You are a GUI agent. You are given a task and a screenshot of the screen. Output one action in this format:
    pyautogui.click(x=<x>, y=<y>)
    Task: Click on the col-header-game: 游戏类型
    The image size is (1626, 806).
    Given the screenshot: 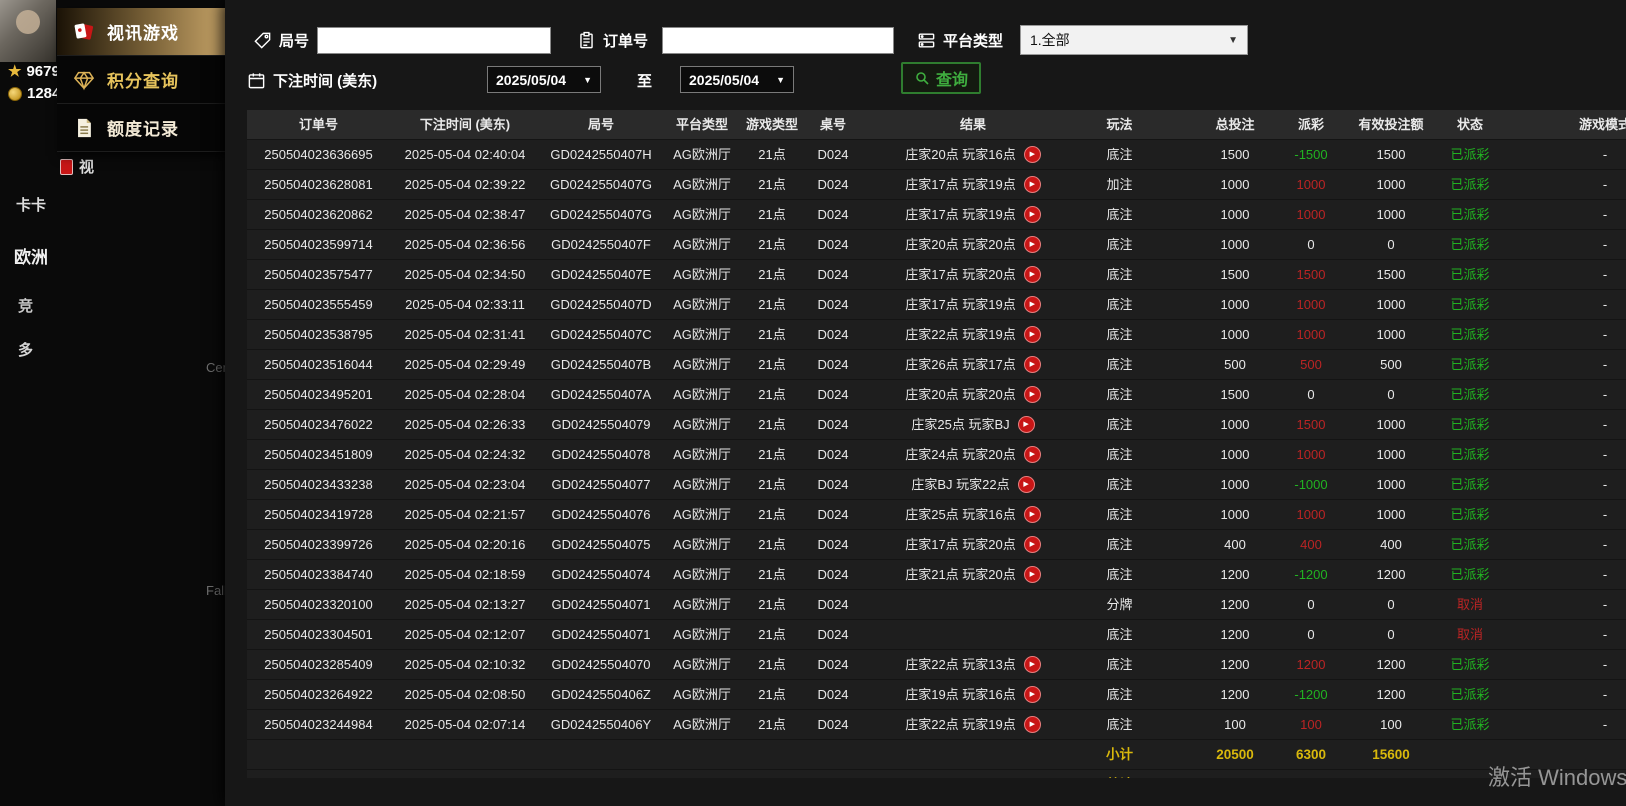 What is the action you would take?
    pyautogui.click(x=771, y=124)
    